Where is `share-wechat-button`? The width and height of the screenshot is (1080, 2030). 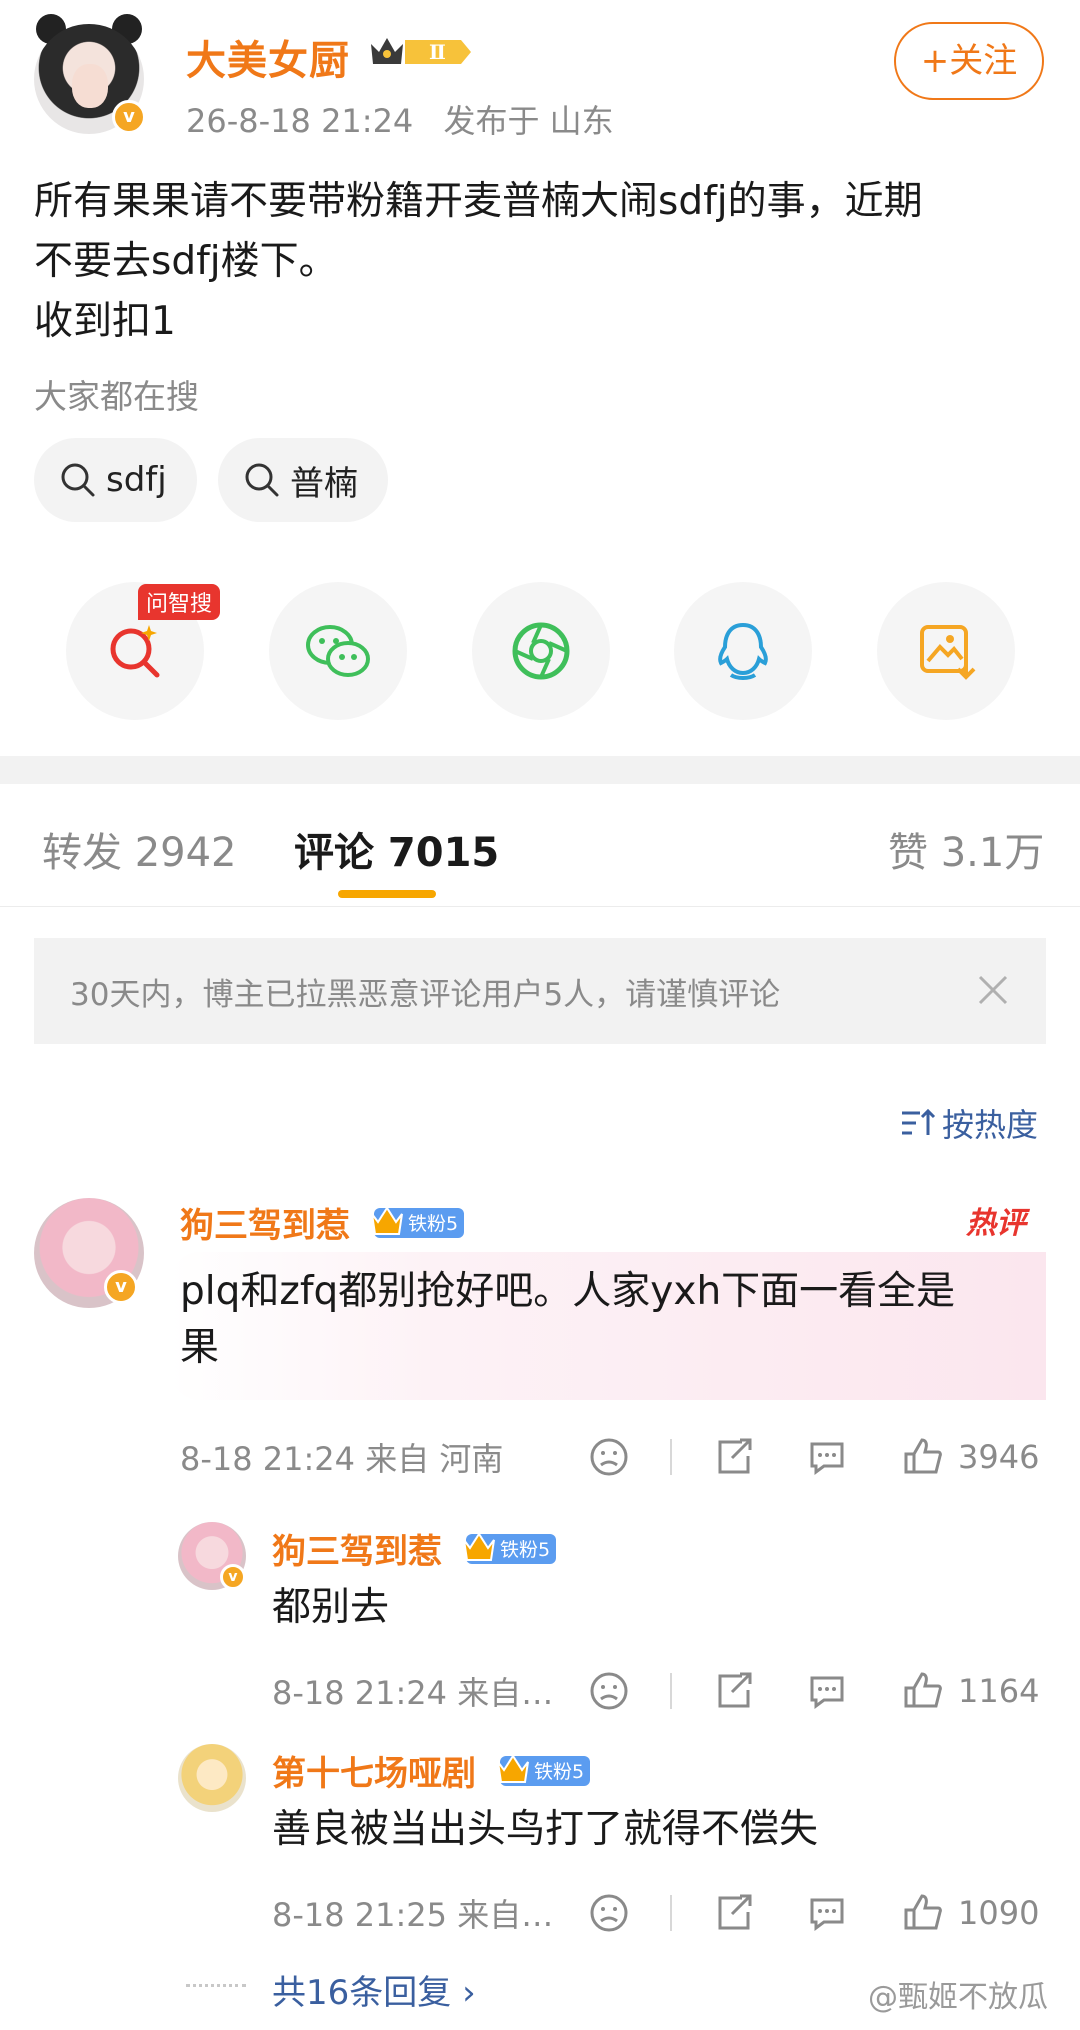
share-wechat-button is located at coordinates (338, 651).